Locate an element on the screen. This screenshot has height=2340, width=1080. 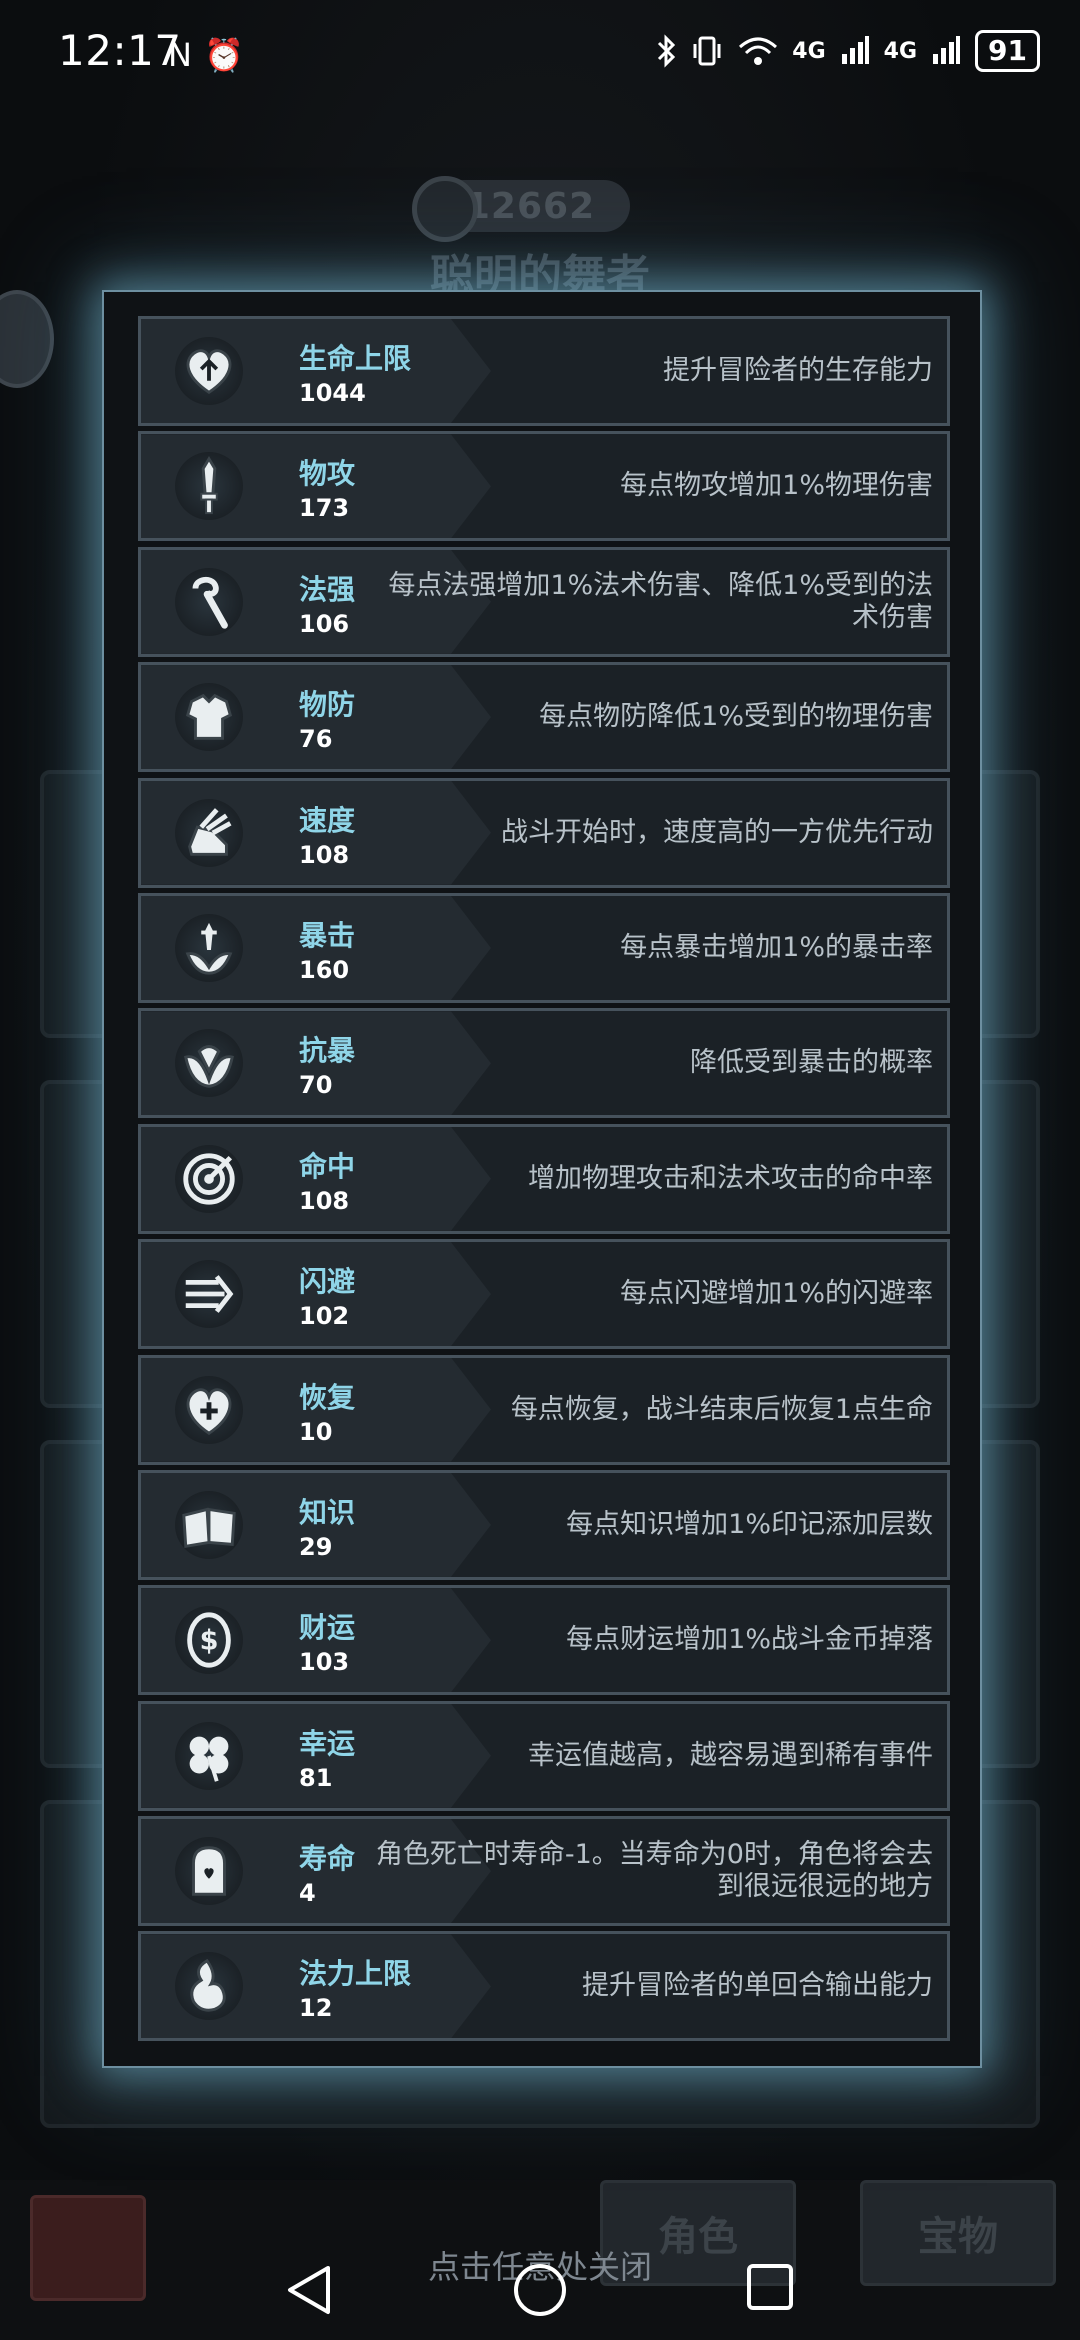
background-score-badge: 12662 is located at coordinates (521, 209).